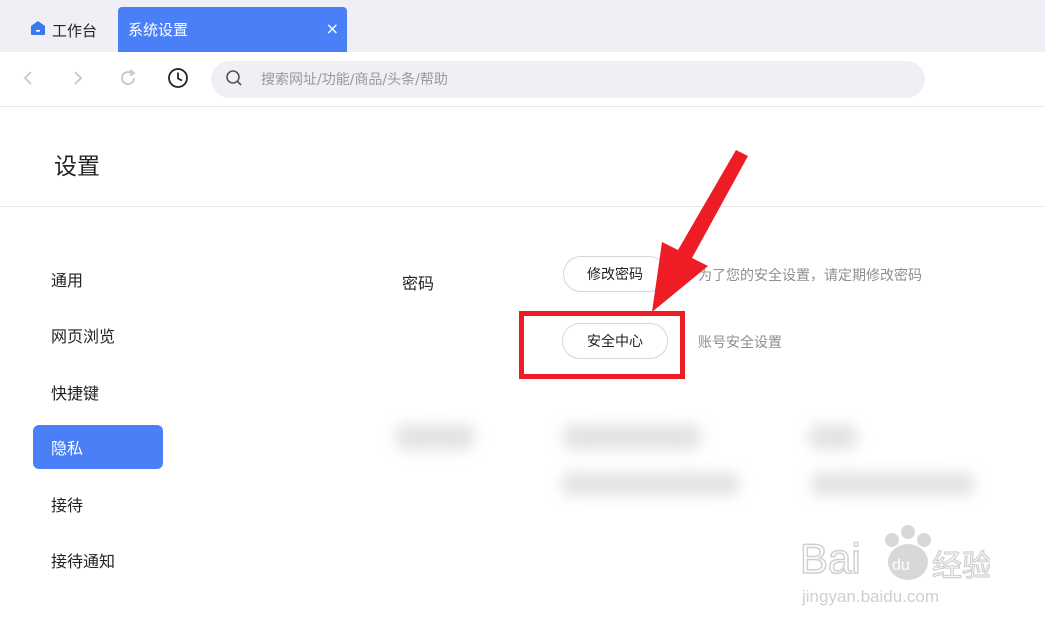  What do you see at coordinates (98, 560) in the screenshot?
I see `sidebar-item-reception-notice: 接待通知` at bounding box center [98, 560].